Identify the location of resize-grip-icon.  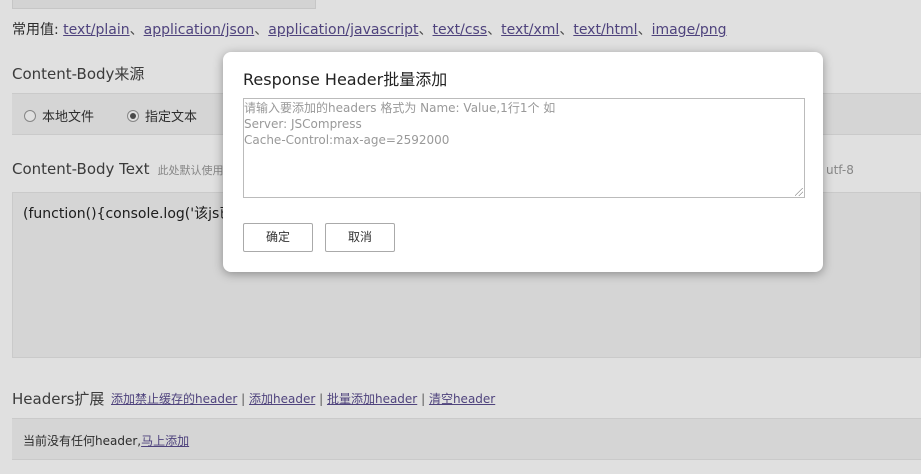
(799, 192).